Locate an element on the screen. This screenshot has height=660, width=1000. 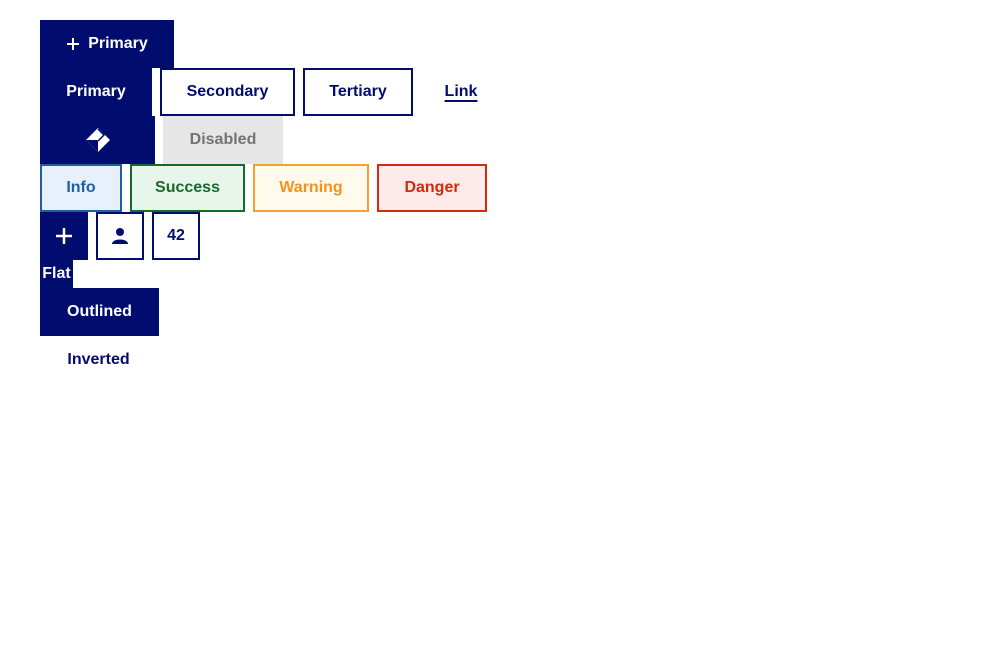
primary-button-label: Primary is located at coordinates (96, 91).